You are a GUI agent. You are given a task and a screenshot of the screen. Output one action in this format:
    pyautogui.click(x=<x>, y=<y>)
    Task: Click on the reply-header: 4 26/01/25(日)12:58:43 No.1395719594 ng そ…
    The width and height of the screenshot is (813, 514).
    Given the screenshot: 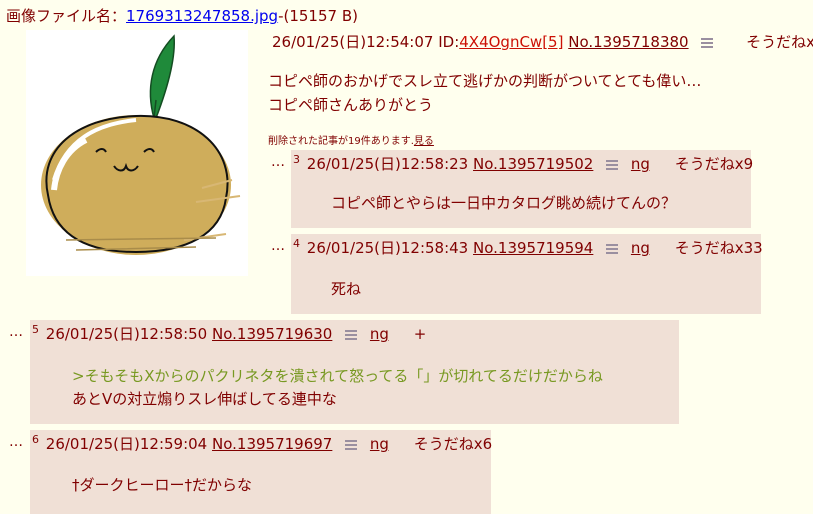 What is the action you would take?
    pyautogui.click(x=528, y=247)
    